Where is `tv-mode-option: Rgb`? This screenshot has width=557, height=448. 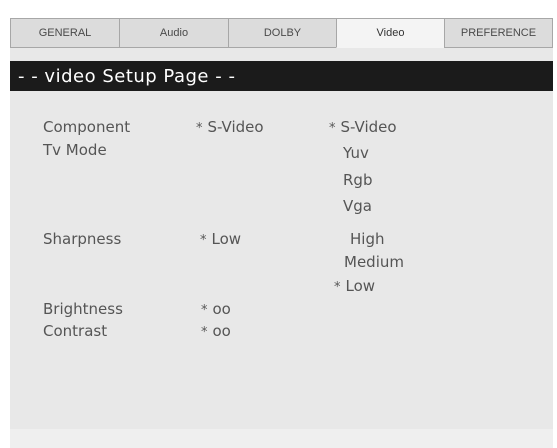 tv-mode-option: Rgb is located at coordinates (357, 180).